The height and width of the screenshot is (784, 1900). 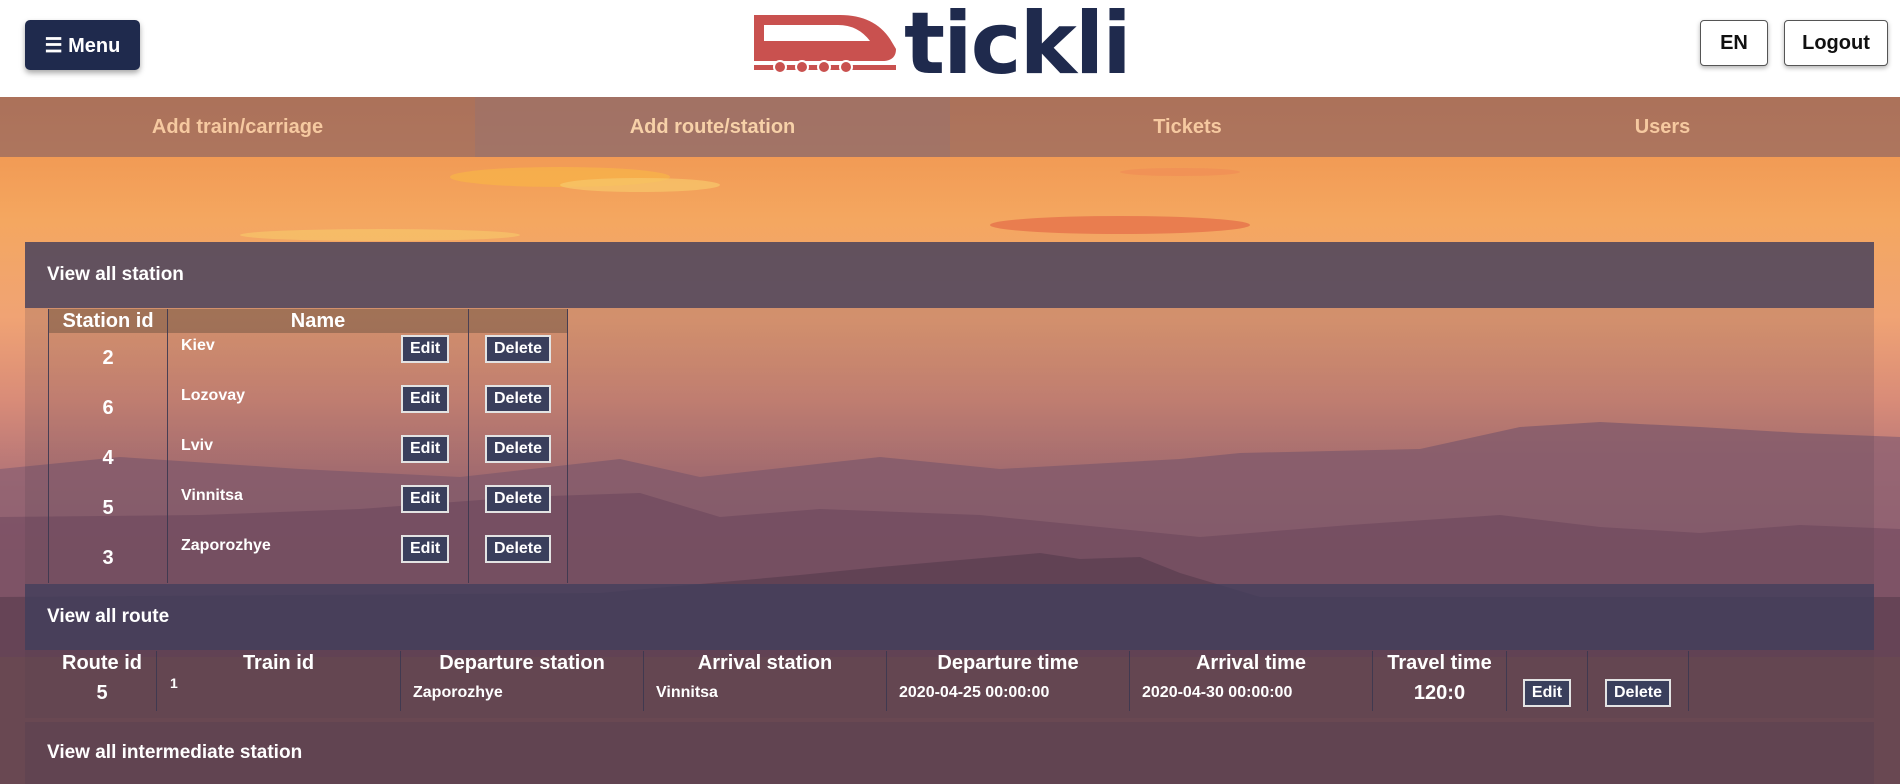 What do you see at coordinates (1638, 663) in the screenshot?
I see `col-delete` at bounding box center [1638, 663].